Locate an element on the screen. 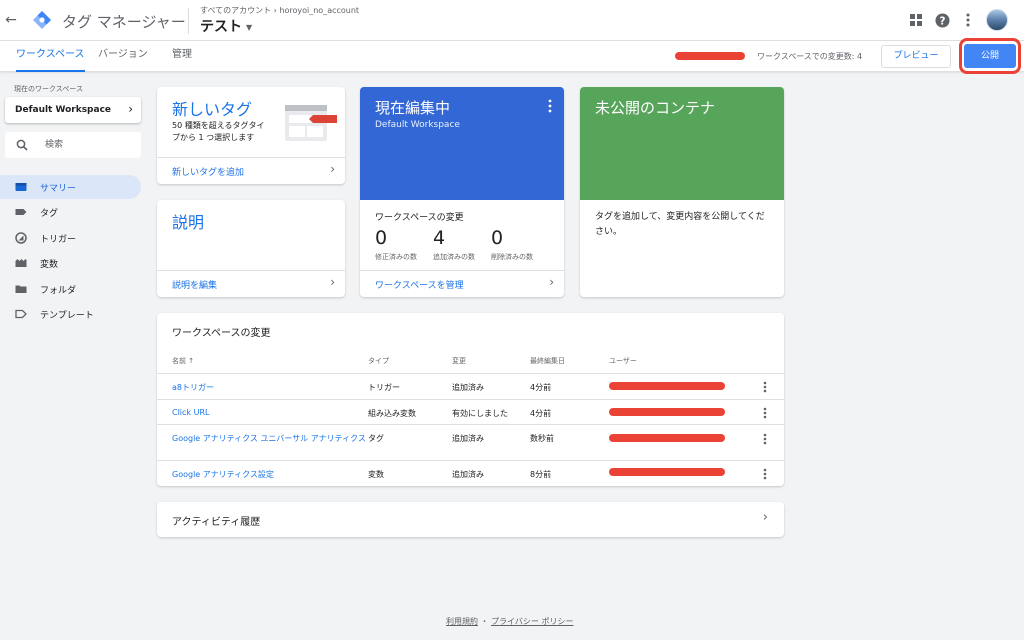 This screenshot has width=1024, height=640. table-row: Google アナリティクス設定 変数 追加済み 8分前 is located at coordinates (470, 473).